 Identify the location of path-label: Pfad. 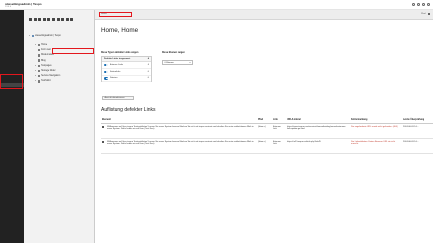
(423, 14).